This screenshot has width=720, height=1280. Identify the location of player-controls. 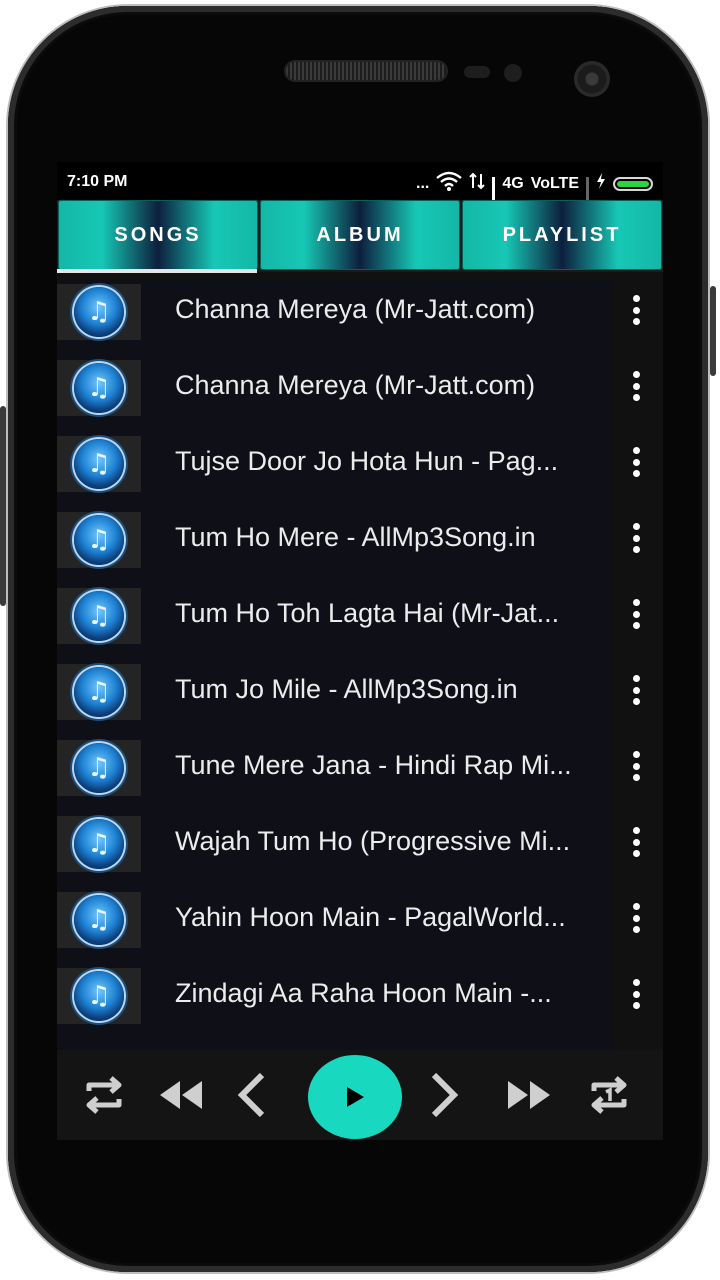
(360, 1095).